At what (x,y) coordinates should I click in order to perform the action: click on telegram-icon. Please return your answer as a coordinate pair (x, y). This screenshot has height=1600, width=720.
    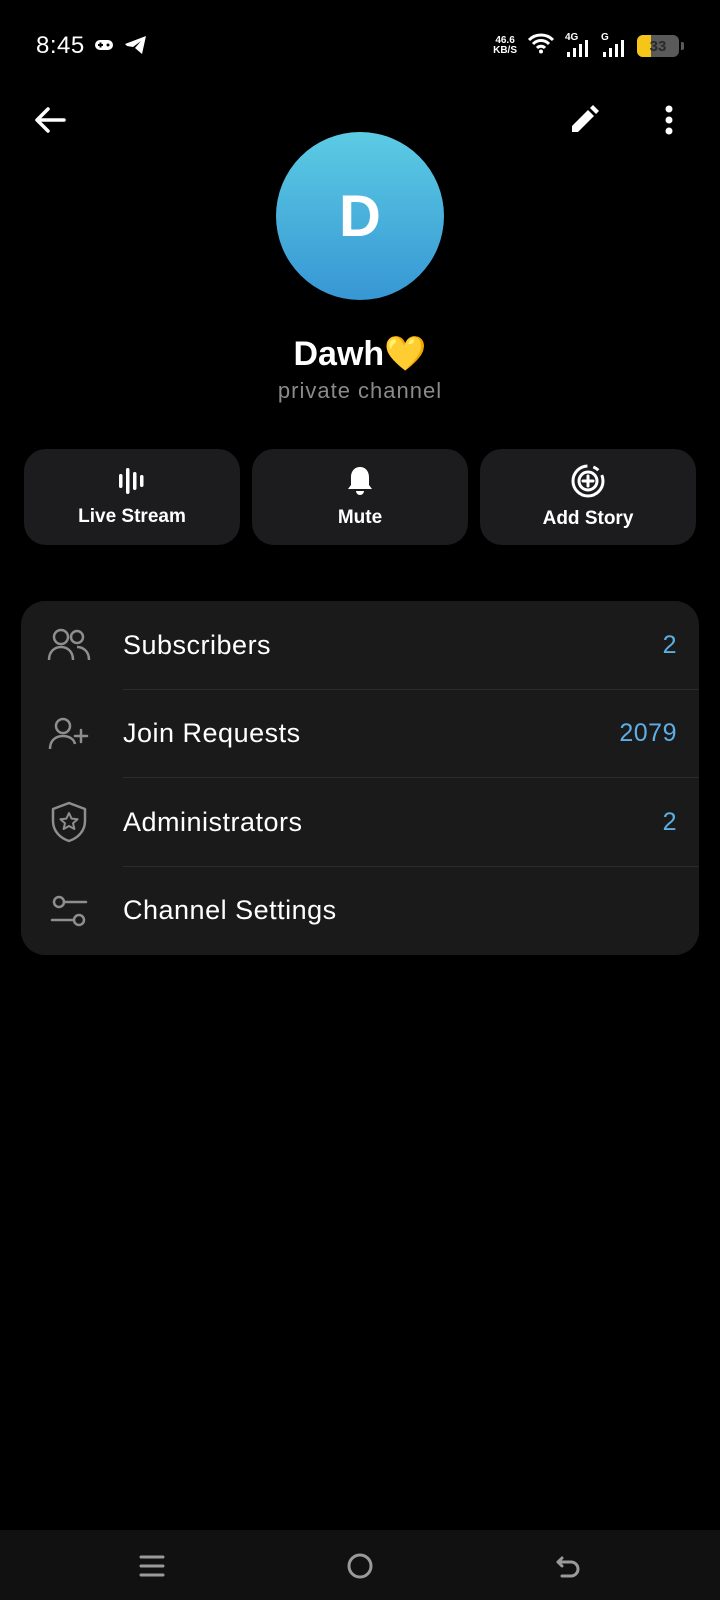
    Looking at the image, I should click on (136, 47).